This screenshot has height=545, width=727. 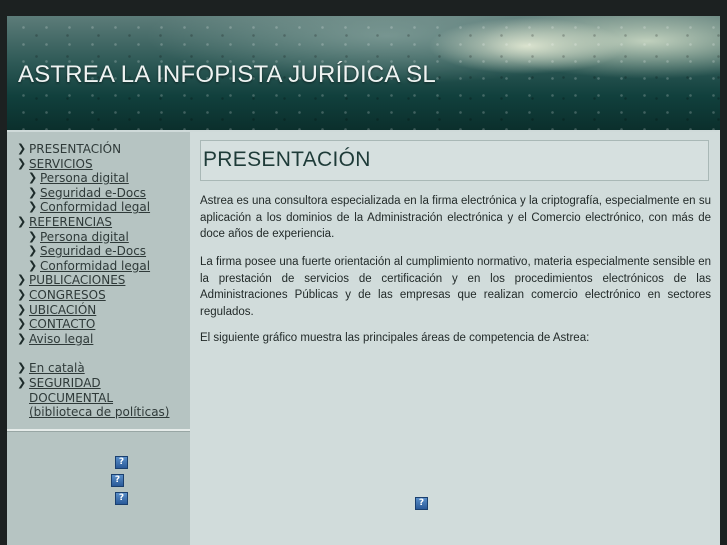 What do you see at coordinates (98, 353) in the screenshot?
I see `nav-spacer` at bounding box center [98, 353].